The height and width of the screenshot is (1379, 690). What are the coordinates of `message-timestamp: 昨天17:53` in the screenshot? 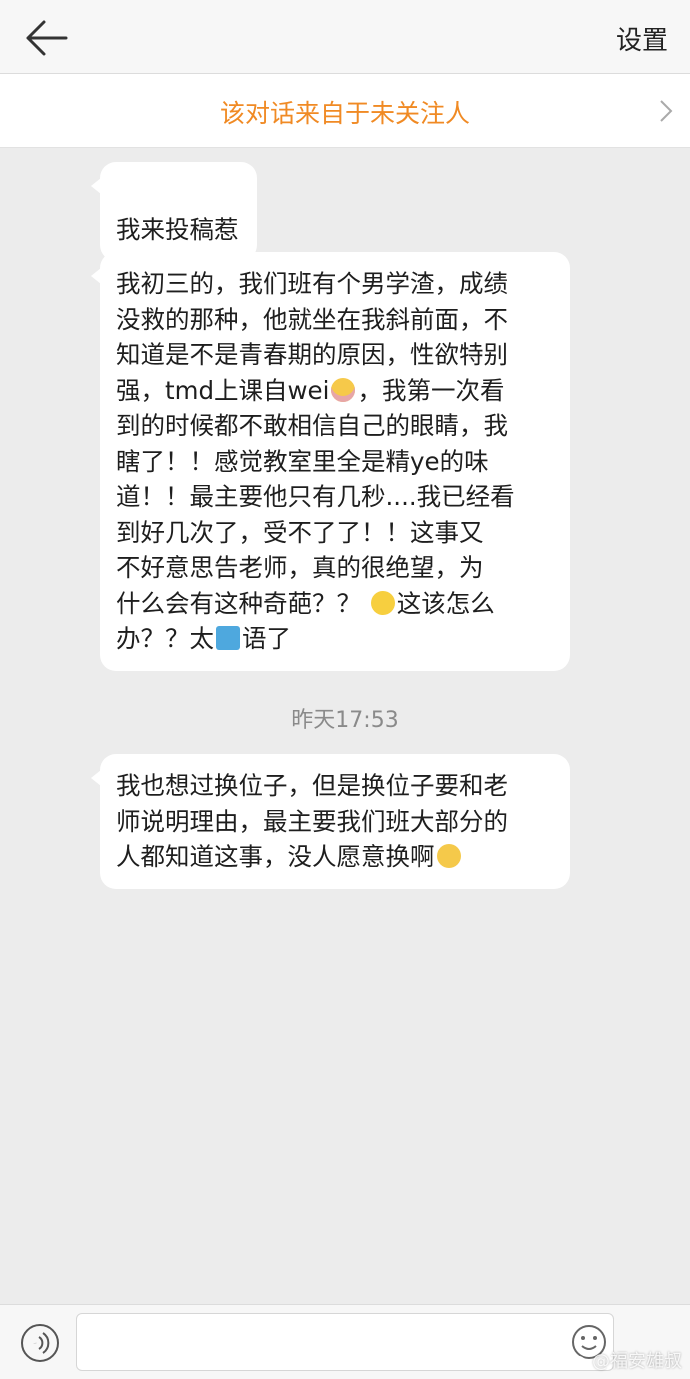 It's located at (345, 720).